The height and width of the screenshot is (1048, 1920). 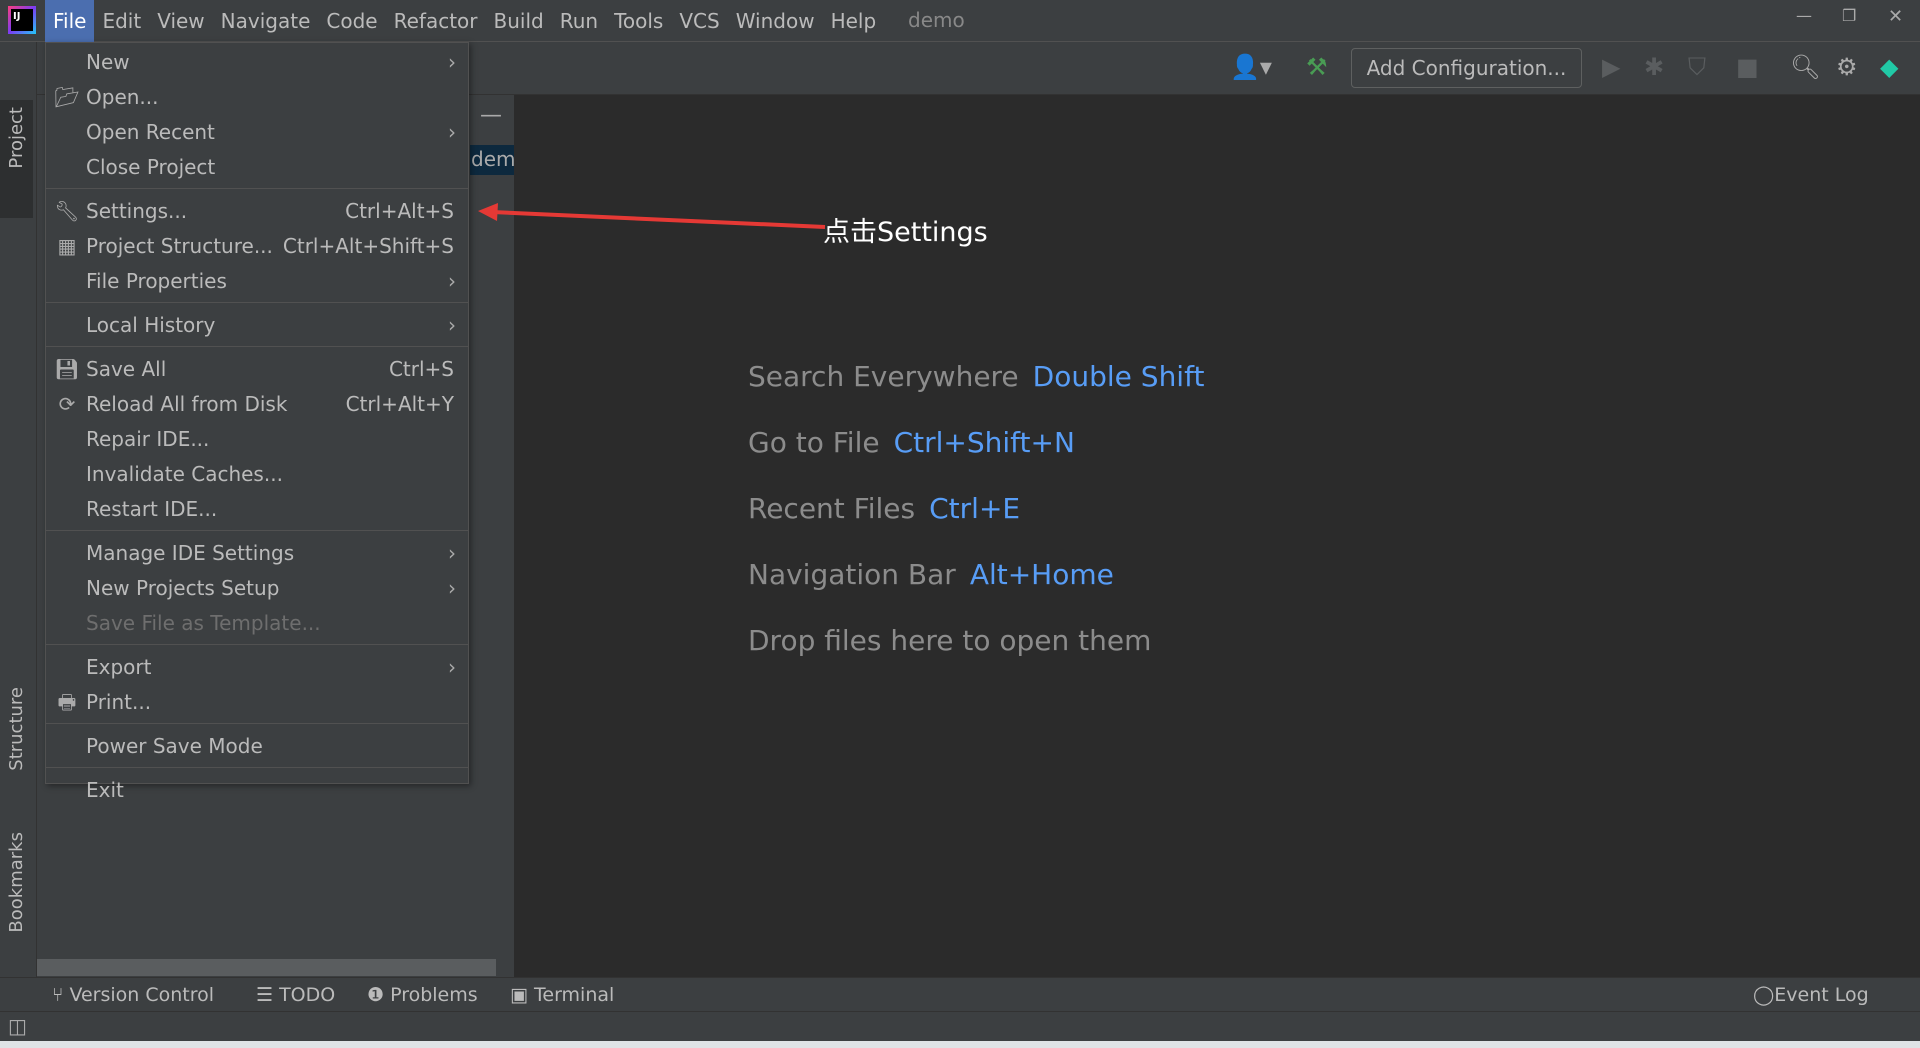 I want to click on hint-shortcut: Ctrl+E, so click(x=975, y=508).